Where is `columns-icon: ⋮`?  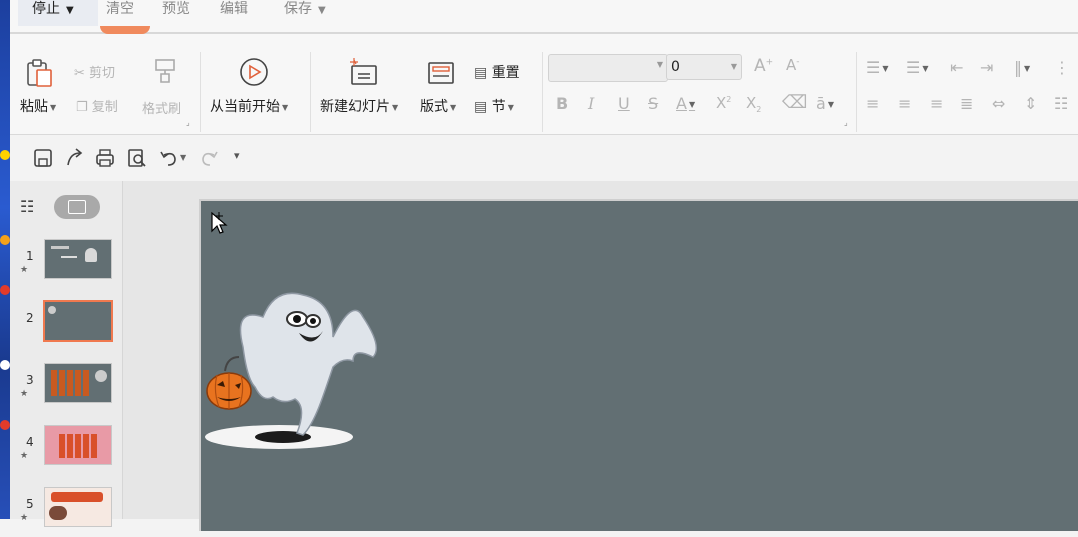
columns-icon: ⋮ is located at coordinates (1062, 67).